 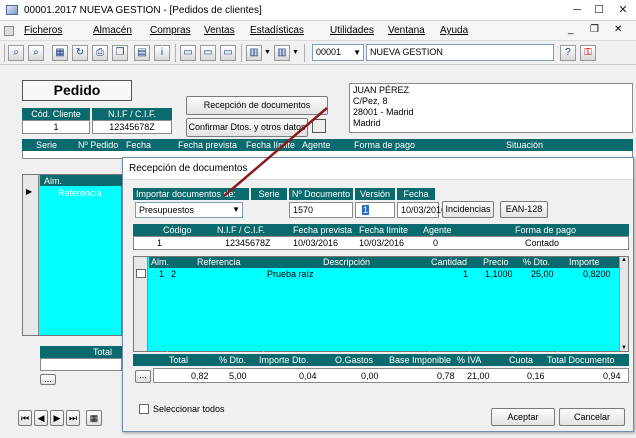 I want to click on line-alm: 1, so click(x=162, y=274).